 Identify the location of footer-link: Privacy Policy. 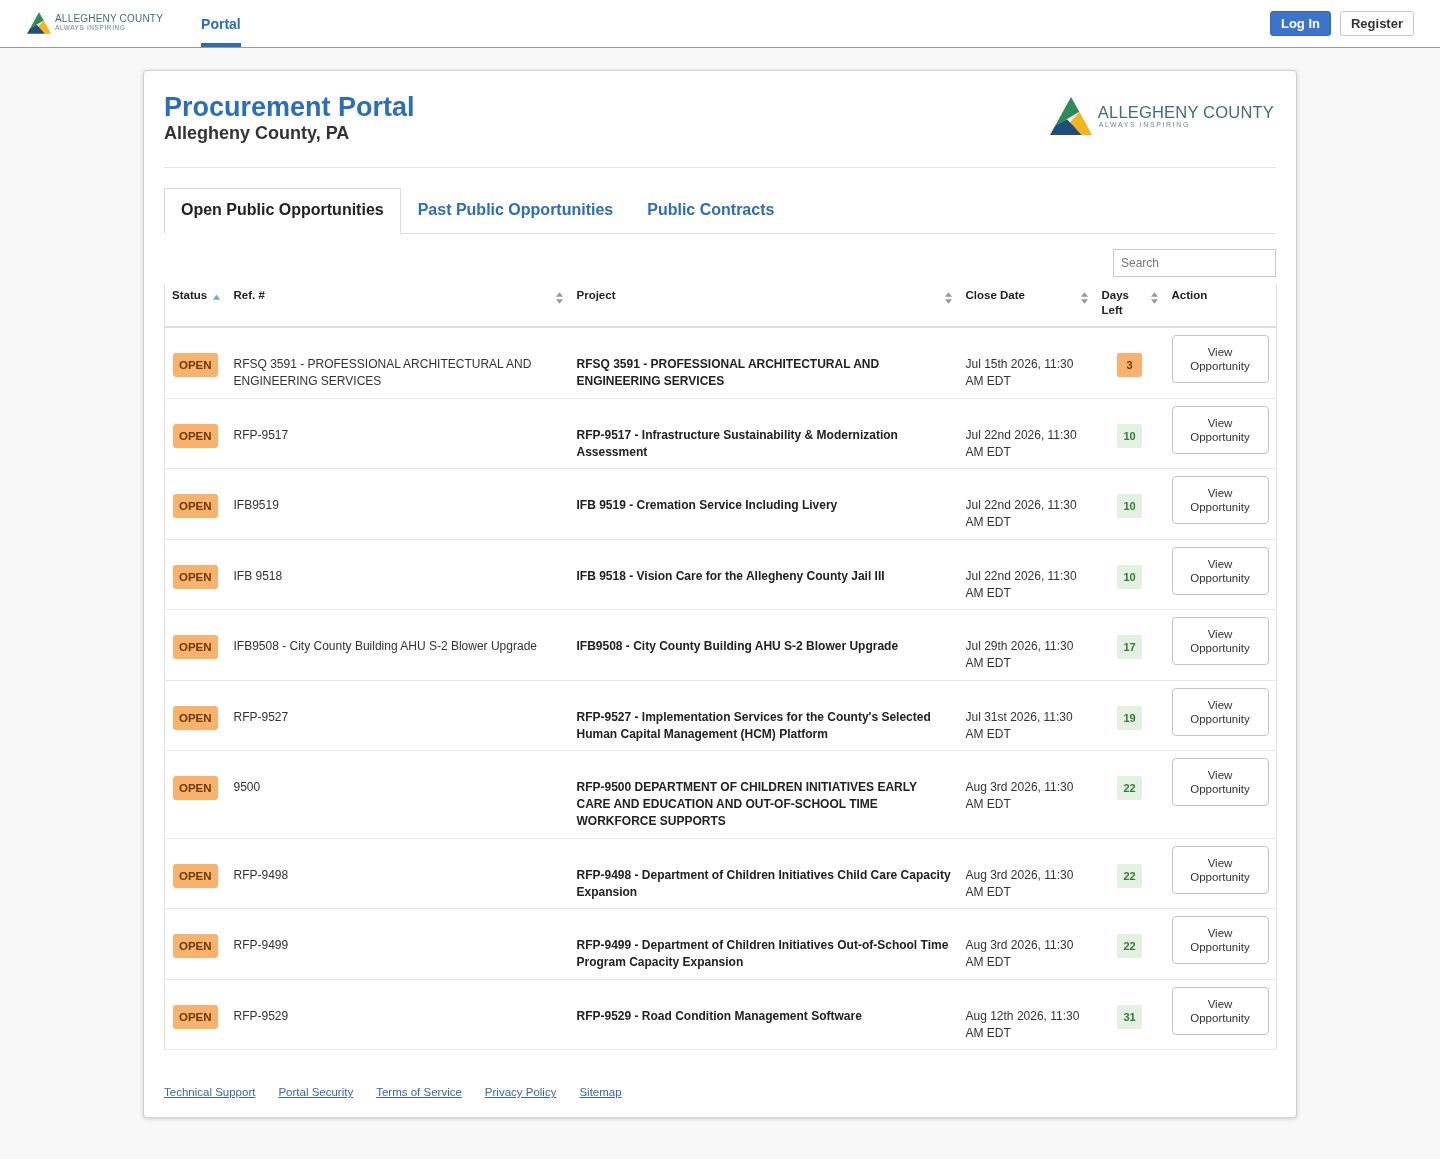
(520, 1092).